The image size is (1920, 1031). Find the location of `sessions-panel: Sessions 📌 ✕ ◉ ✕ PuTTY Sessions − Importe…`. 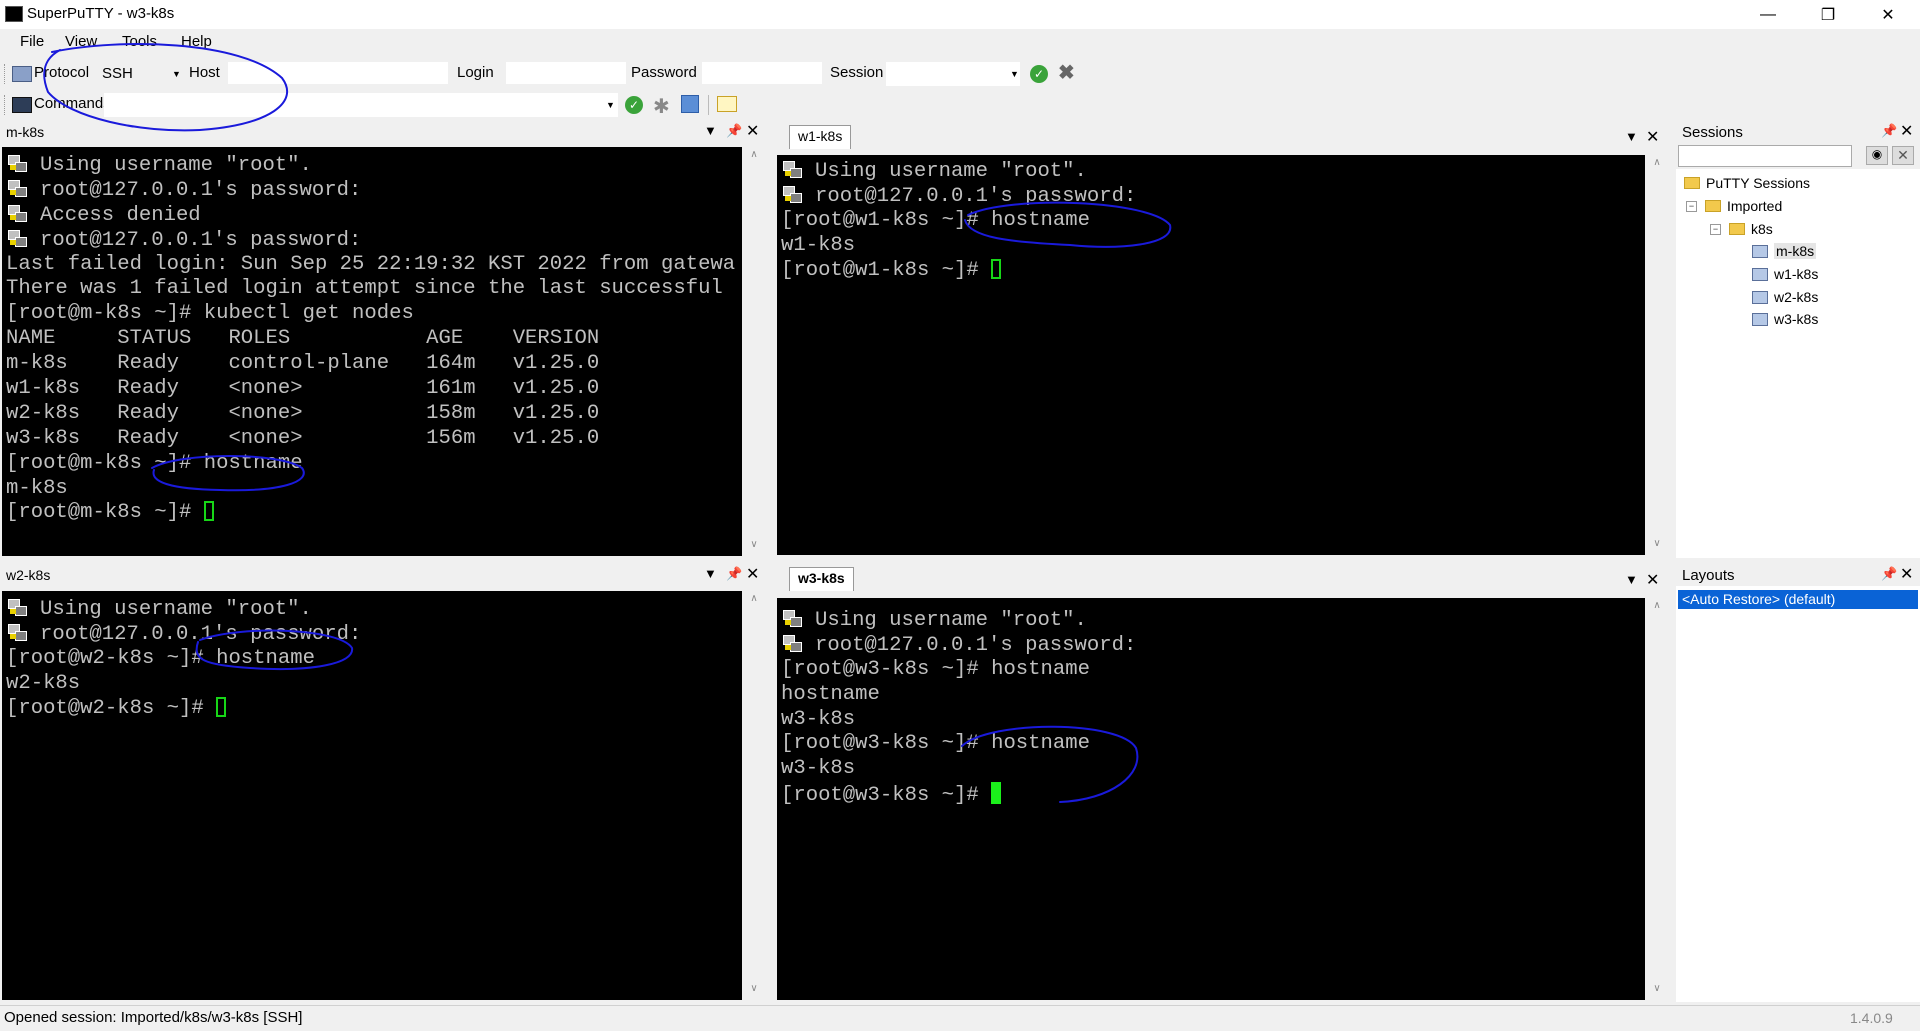

sessions-panel: Sessions 📌 ✕ ◉ ✕ PuTTY Sessions − Importe… is located at coordinates (1798, 339).